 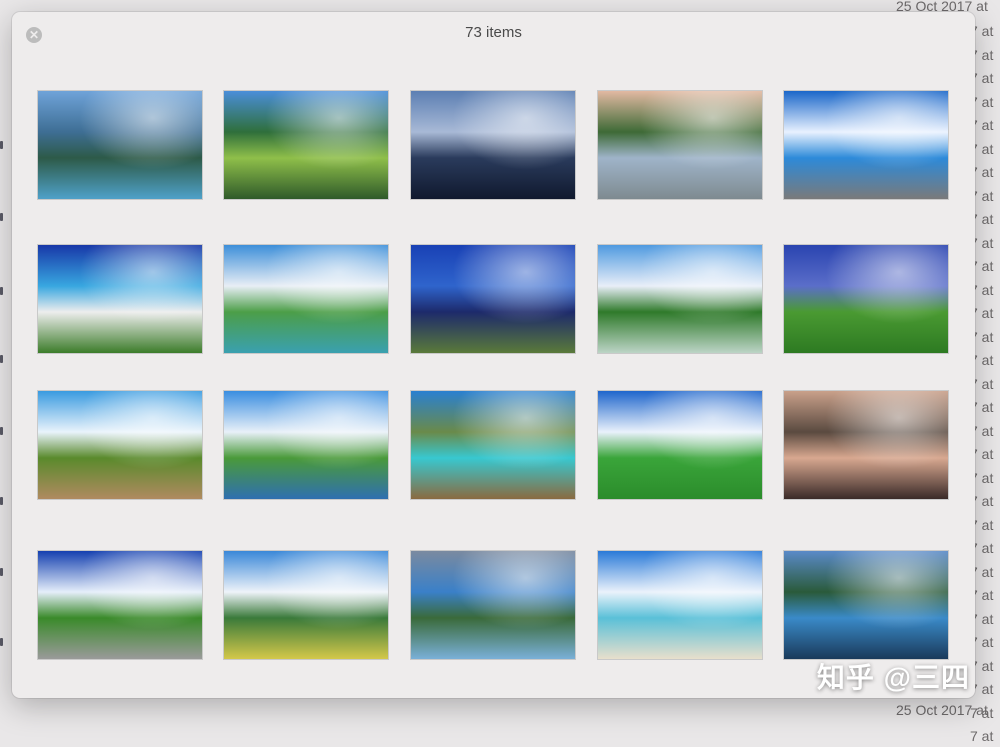 I want to click on watermark-text: 知乎 @三四, so click(x=893, y=677).